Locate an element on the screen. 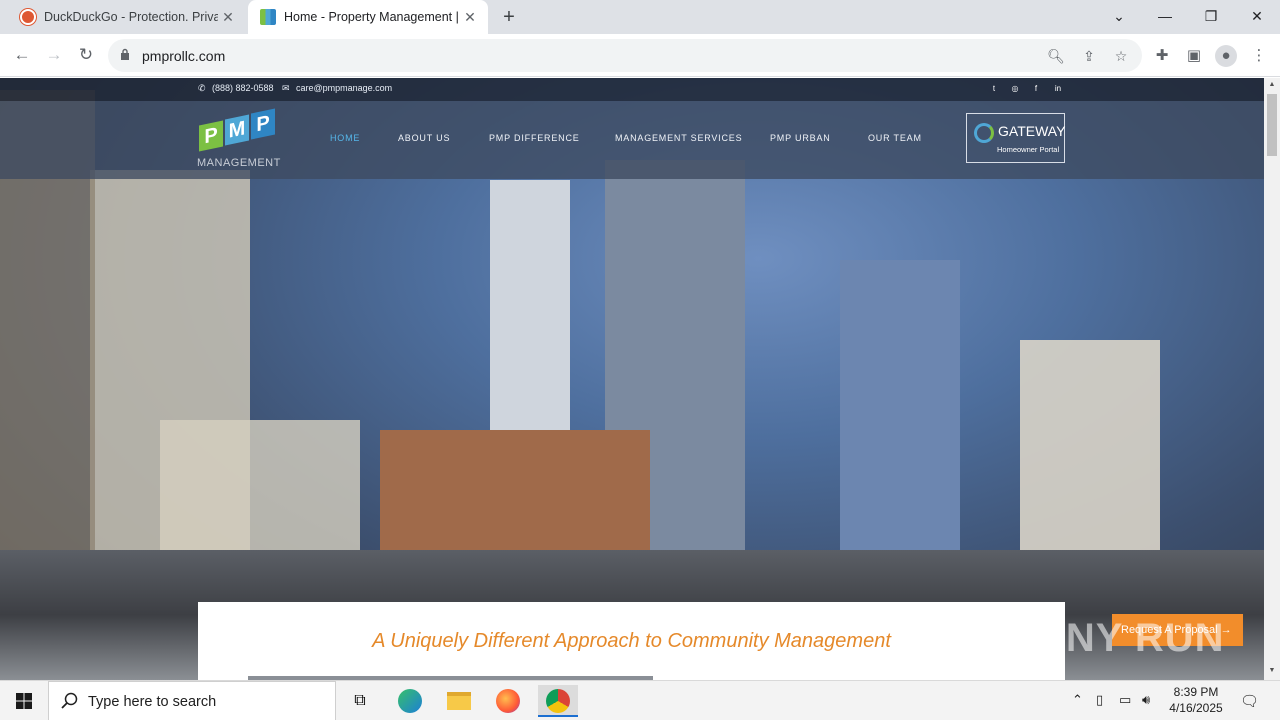 This screenshot has height=720, width=1280. notifications-icon: 🗨︎ is located at coordinates (1249, 701).